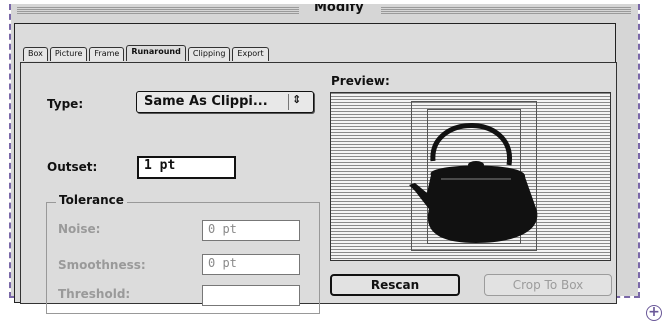  What do you see at coordinates (288, 102) in the screenshot?
I see `type-popup-divider` at bounding box center [288, 102].